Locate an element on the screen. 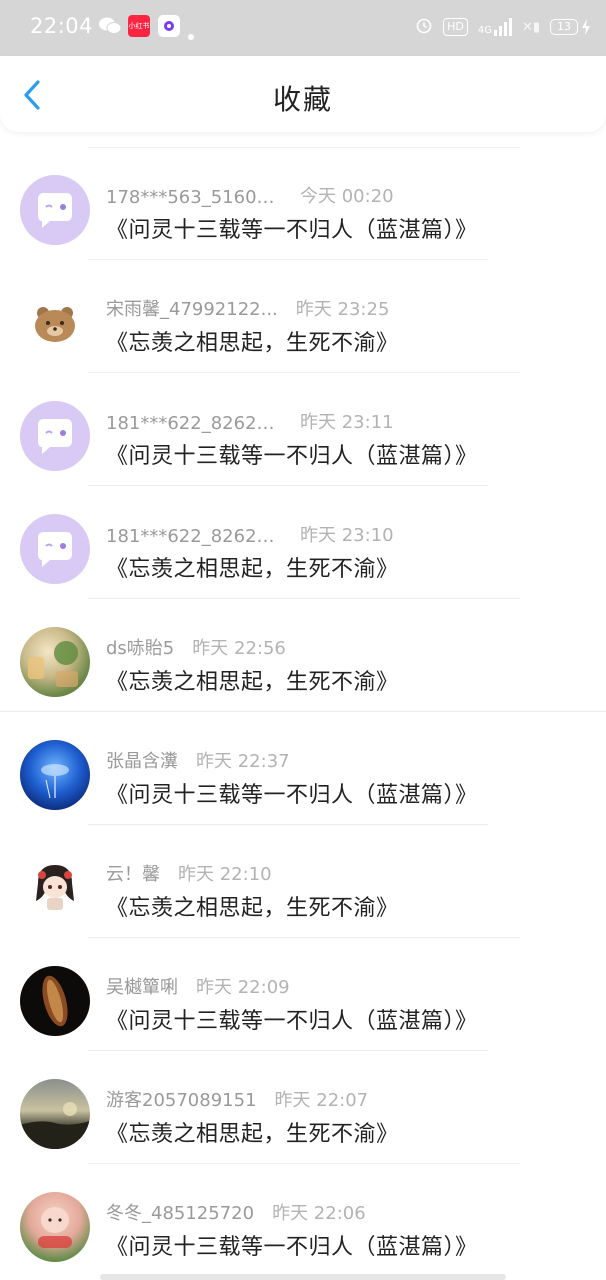  user-name: ds哧貽5 is located at coordinates (140, 647).